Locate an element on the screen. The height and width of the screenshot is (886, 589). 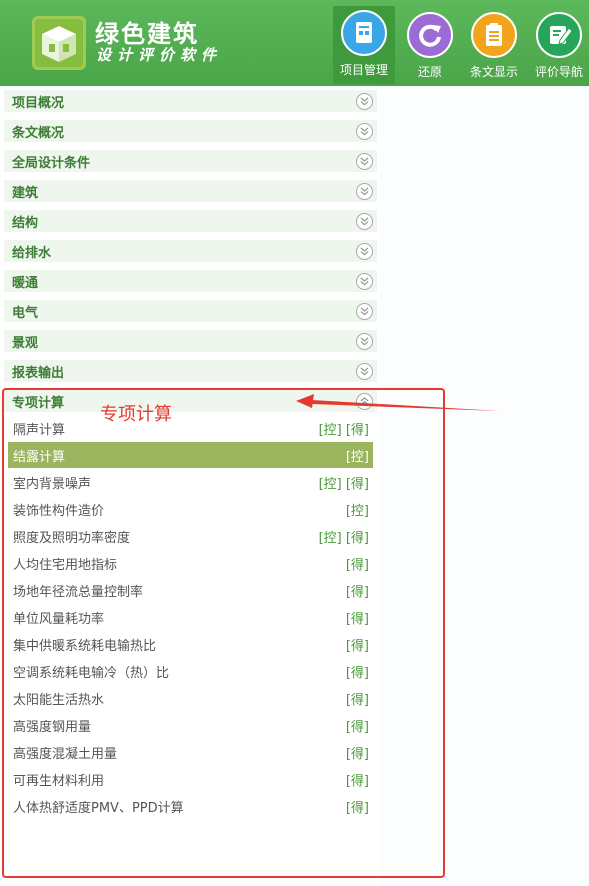
category-label: 项目概况 is located at coordinates (38, 103).